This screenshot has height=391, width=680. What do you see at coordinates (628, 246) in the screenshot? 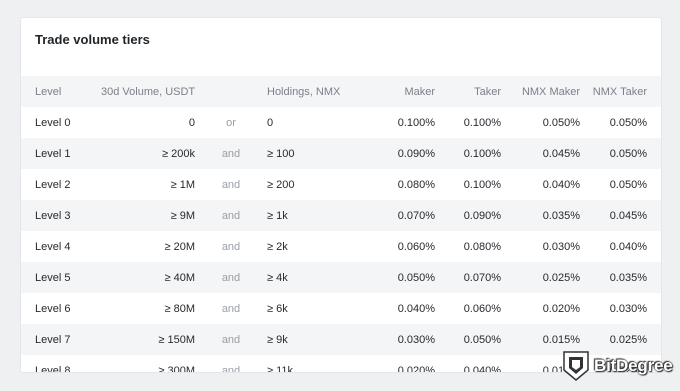
I see `cell-nmx-taker: 0.040%` at bounding box center [628, 246].